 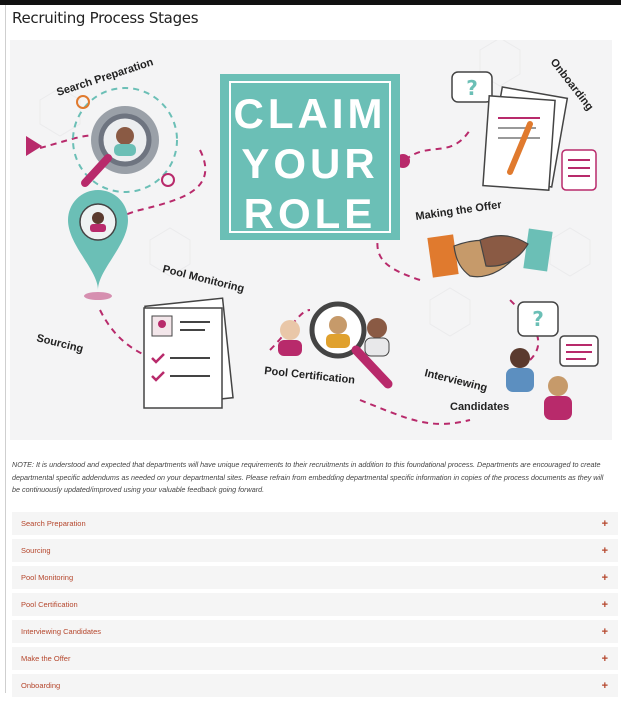 What do you see at coordinates (105, 18) in the screenshot?
I see `page-title: Recruiting Process Stages` at bounding box center [105, 18].